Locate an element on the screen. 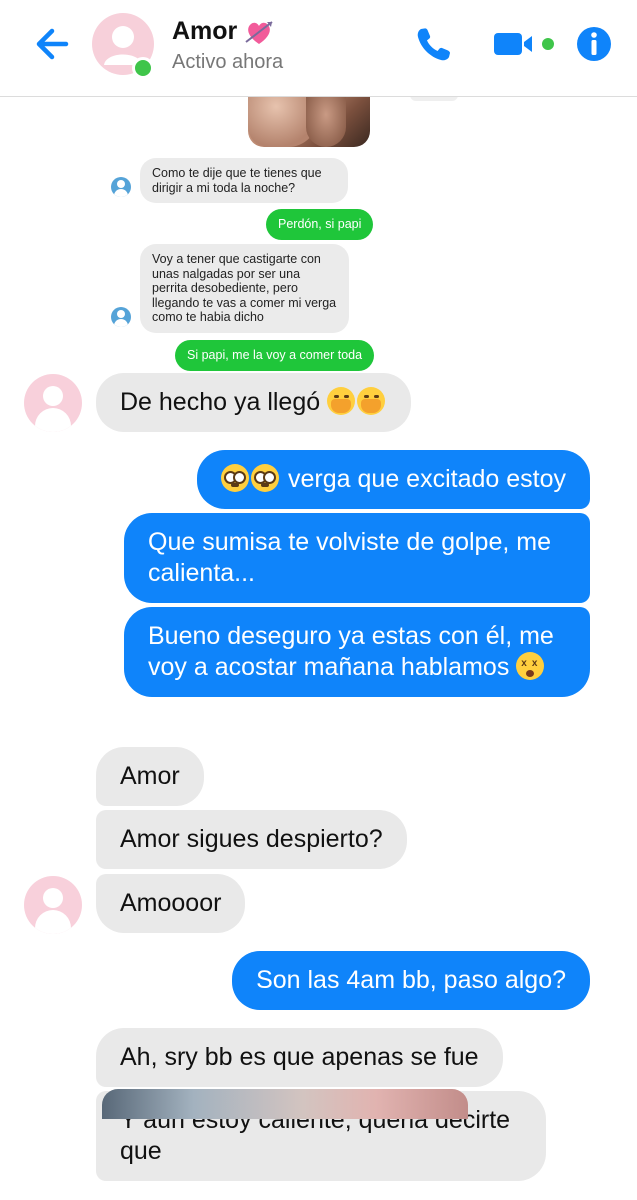 The image size is (637, 1200). info-icon is located at coordinates (594, 44).